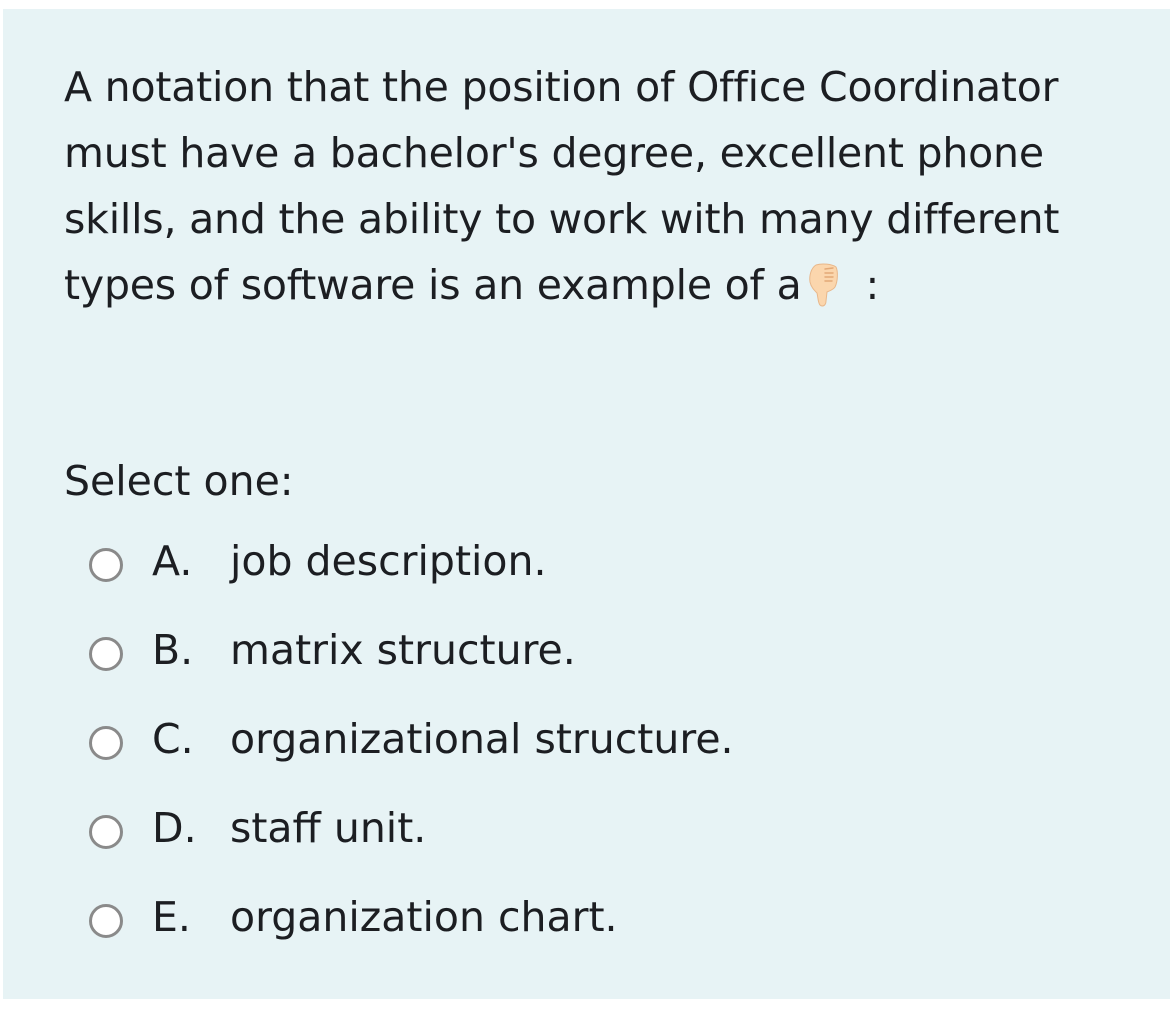 This screenshot has height=1019, width=1170. Describe the element at coordinates (424, 917) in the screenshot. I see `option-text: organization chart.` at that location.